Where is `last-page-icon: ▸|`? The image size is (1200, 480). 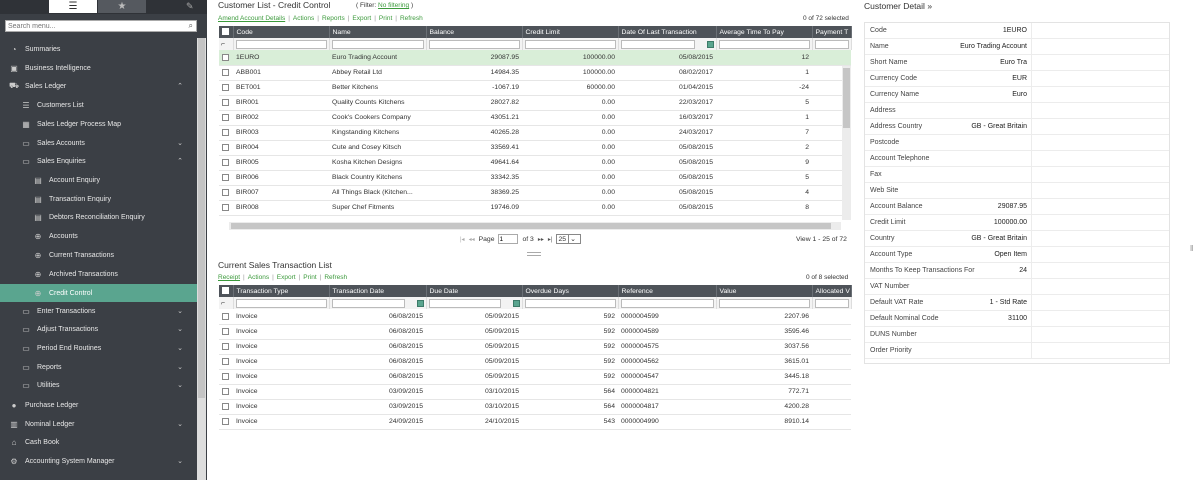 last-page-icon: ▸| is located at coordinates (550, 239).